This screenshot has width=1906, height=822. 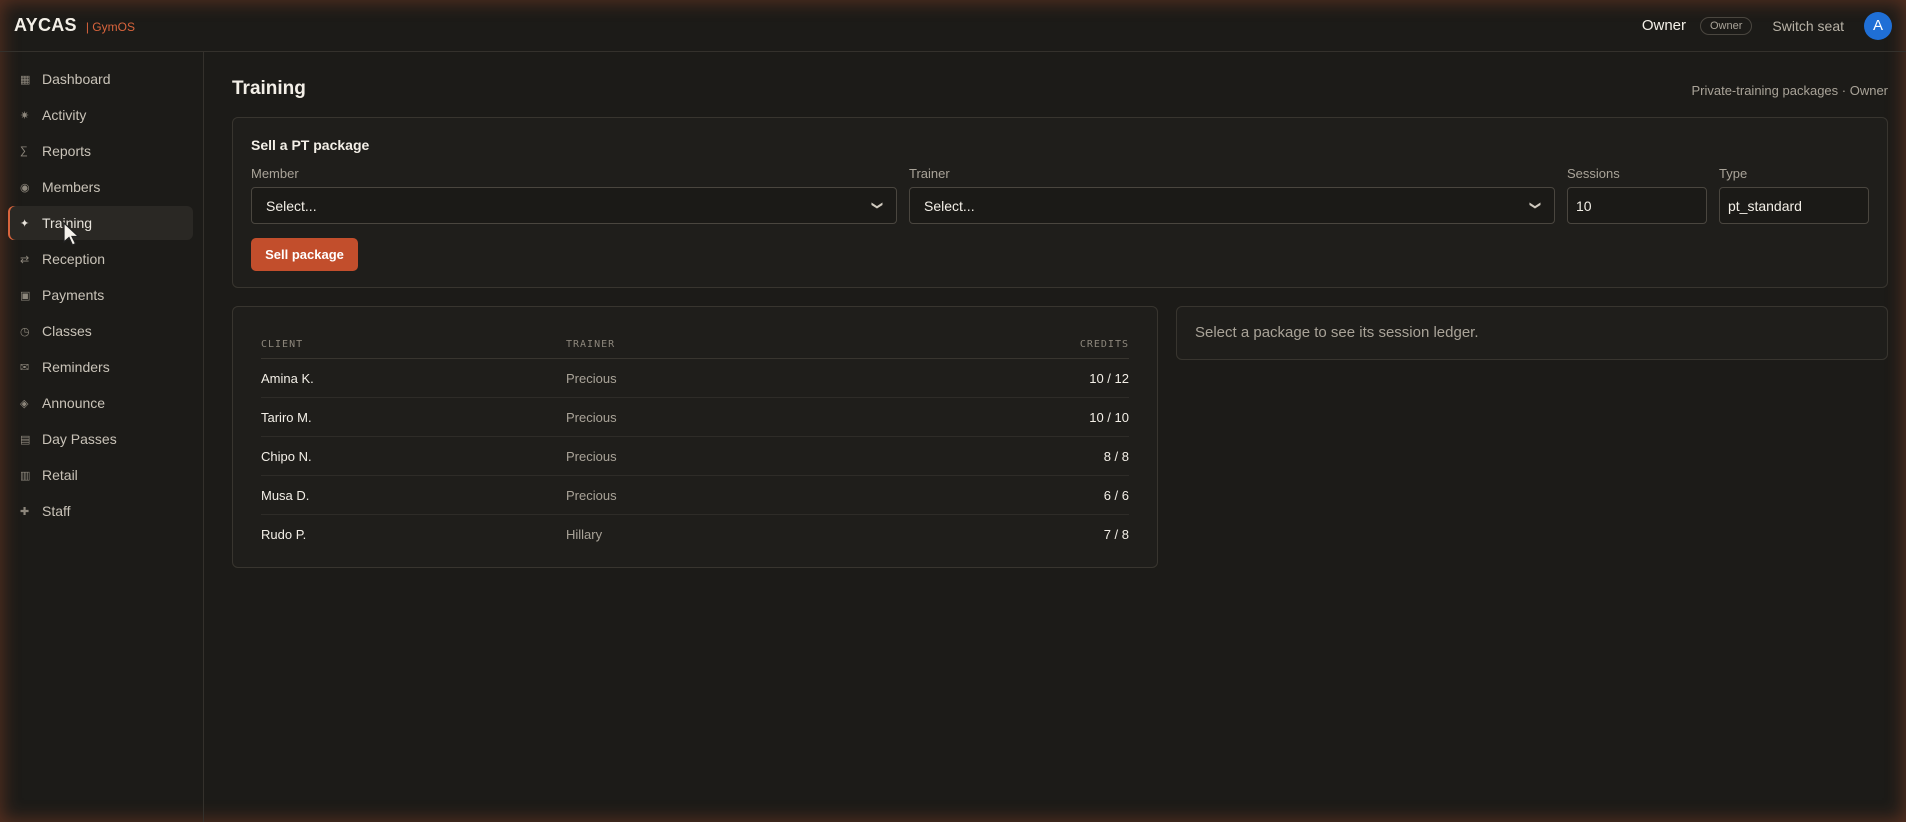 I want to click on sidebar-item-label: Staff, so click(x=56, y=511).